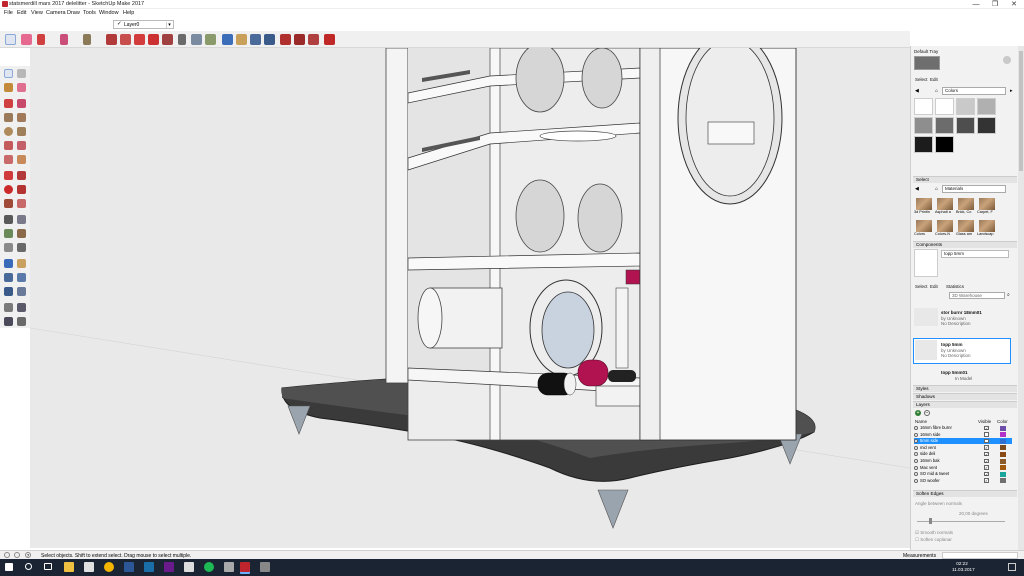  Describe the element at coordinates (8, 87) in the screenshot. I see `paint-bucket-icon` at that location.